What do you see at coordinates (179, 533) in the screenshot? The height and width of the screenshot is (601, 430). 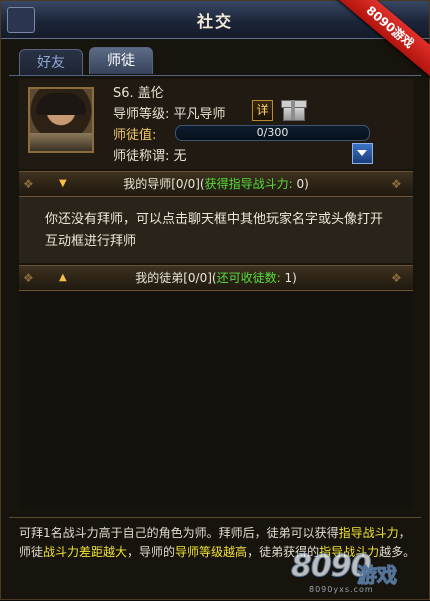 I see `rules-text-1: 可拜1名战斗力高于自己的角色为师。拜师后，徒弟可以获得` at bounding box center [179, 533].